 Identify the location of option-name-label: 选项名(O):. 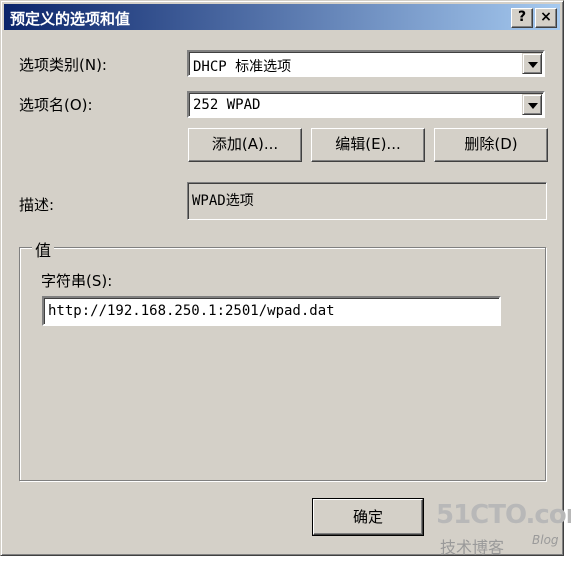
(56, 105).